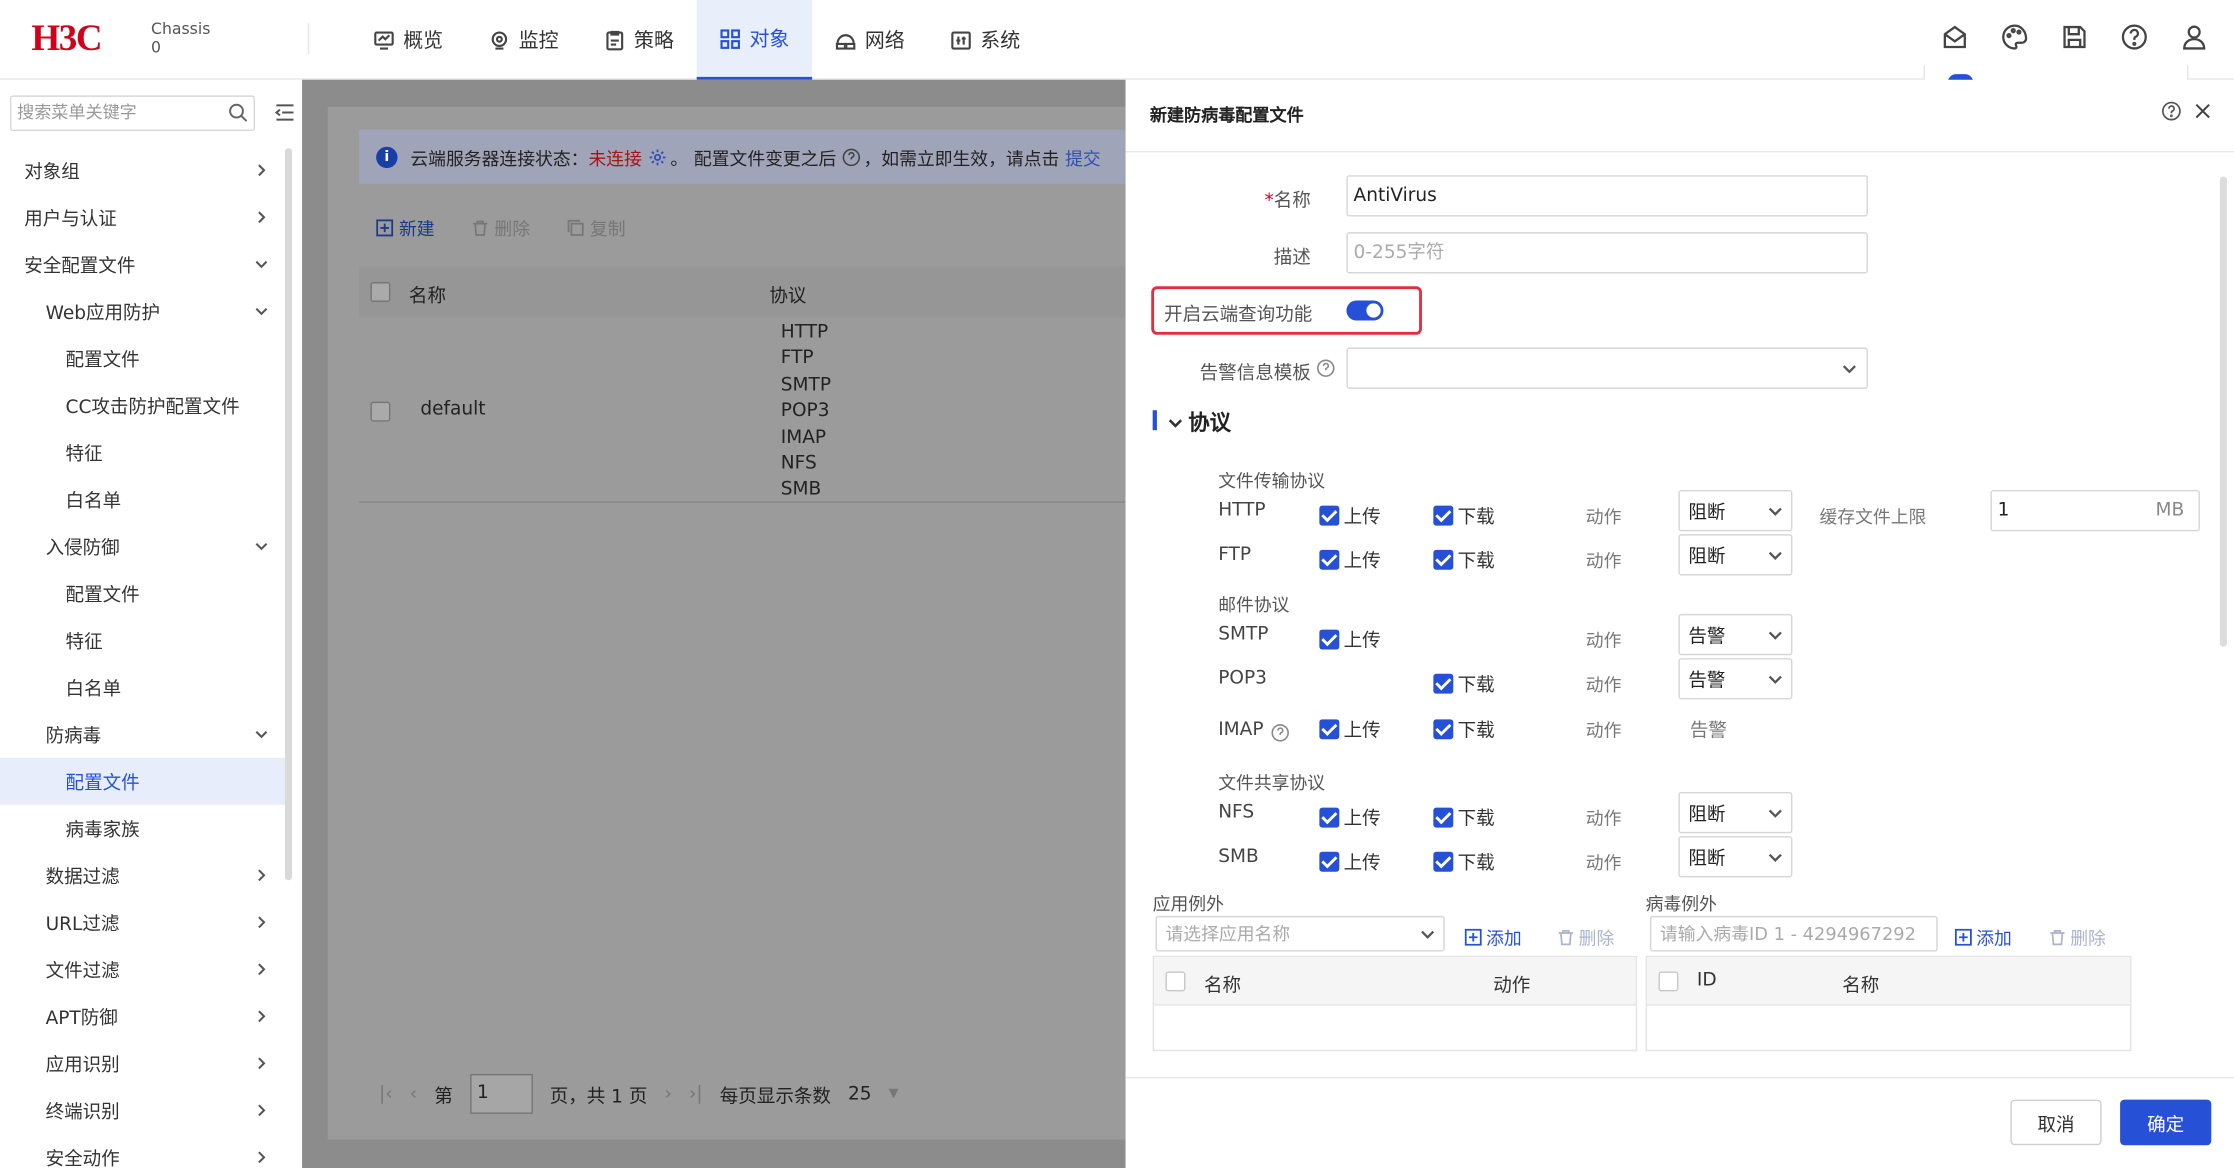  Describe the element at coordinates (1350, 861) in the screenshot. I see `smb-upload-checkbox: 上传` at that location.